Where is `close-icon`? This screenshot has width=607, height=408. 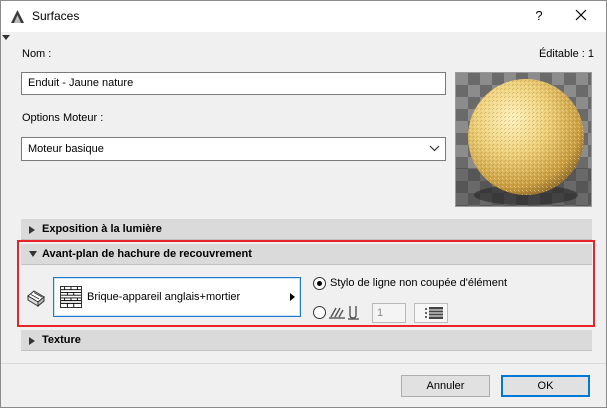
close-icon is located at coordinates (581, 15).